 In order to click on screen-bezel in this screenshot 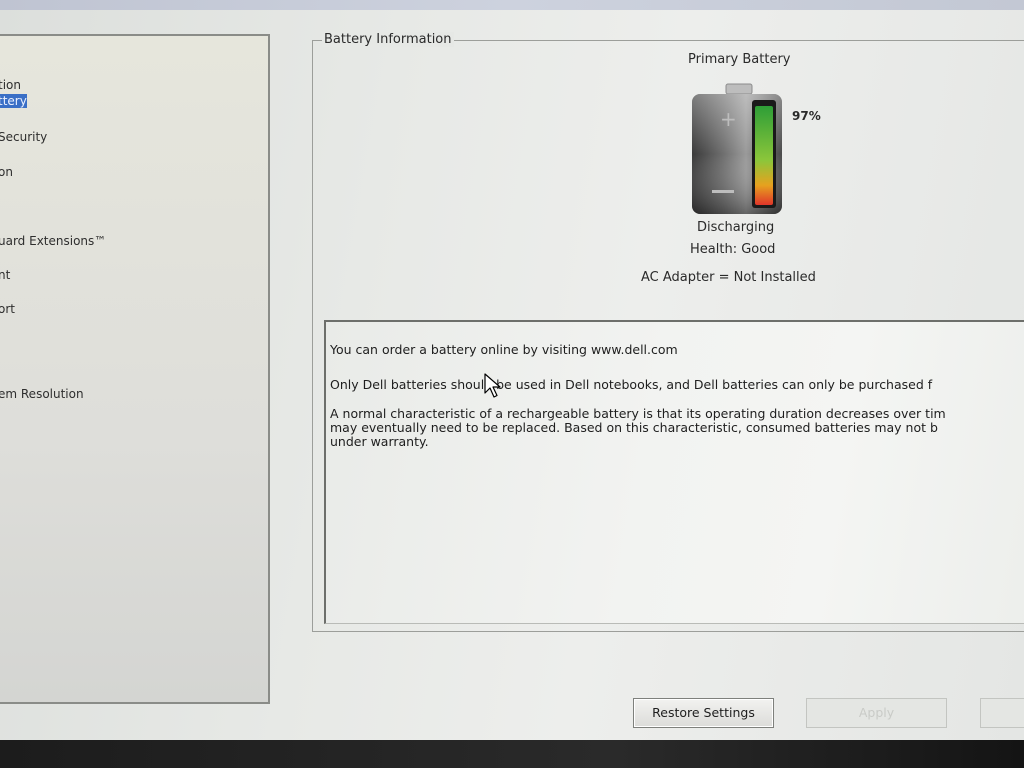, I will do `click(512, 754)`.